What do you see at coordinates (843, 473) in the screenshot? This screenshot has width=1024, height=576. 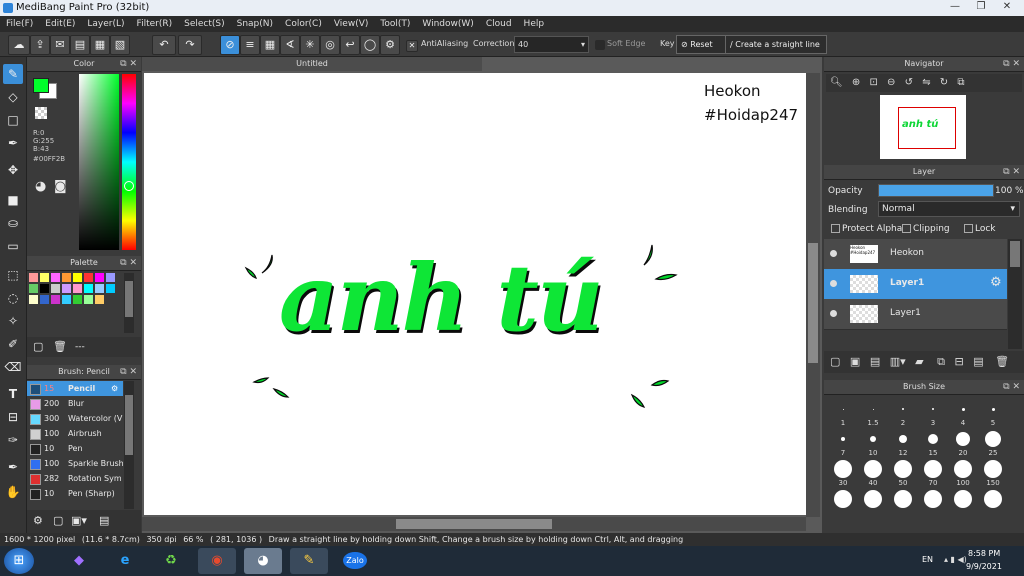 I see `brush-size-option: 30` at bounding box center [843, 473].